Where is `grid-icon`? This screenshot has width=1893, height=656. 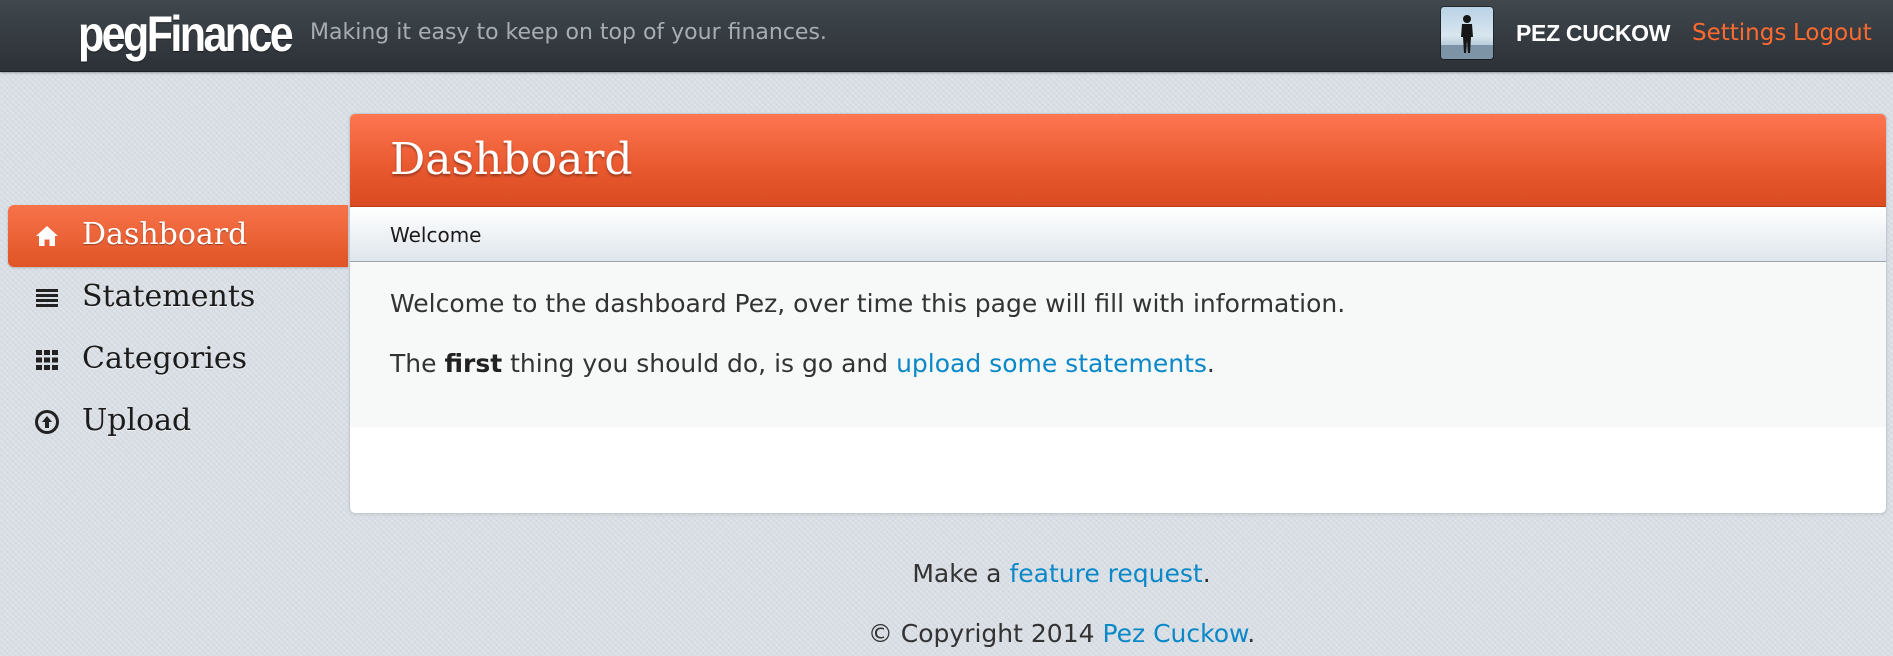 grid-icon is located at coordinates (47, 360).